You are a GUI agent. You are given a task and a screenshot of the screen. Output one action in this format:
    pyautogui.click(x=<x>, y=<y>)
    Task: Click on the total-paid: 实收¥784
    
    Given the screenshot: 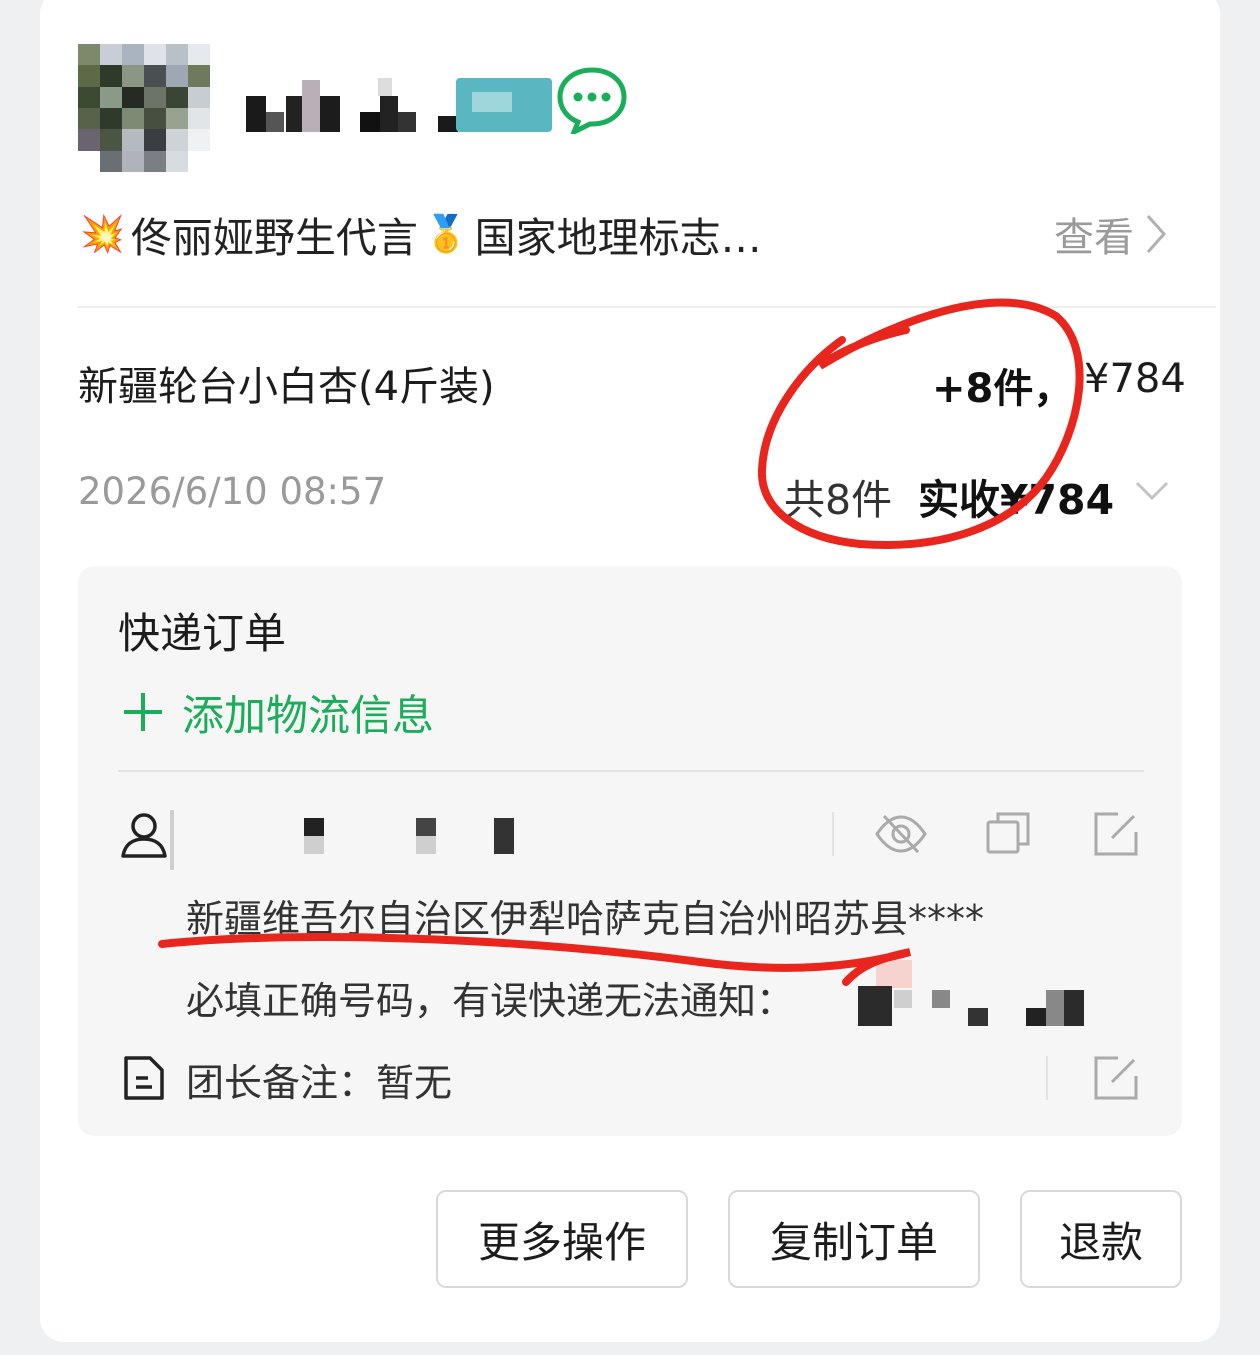 What is the action you would take?
    pyautogui.click(x=1016, y=500)
    